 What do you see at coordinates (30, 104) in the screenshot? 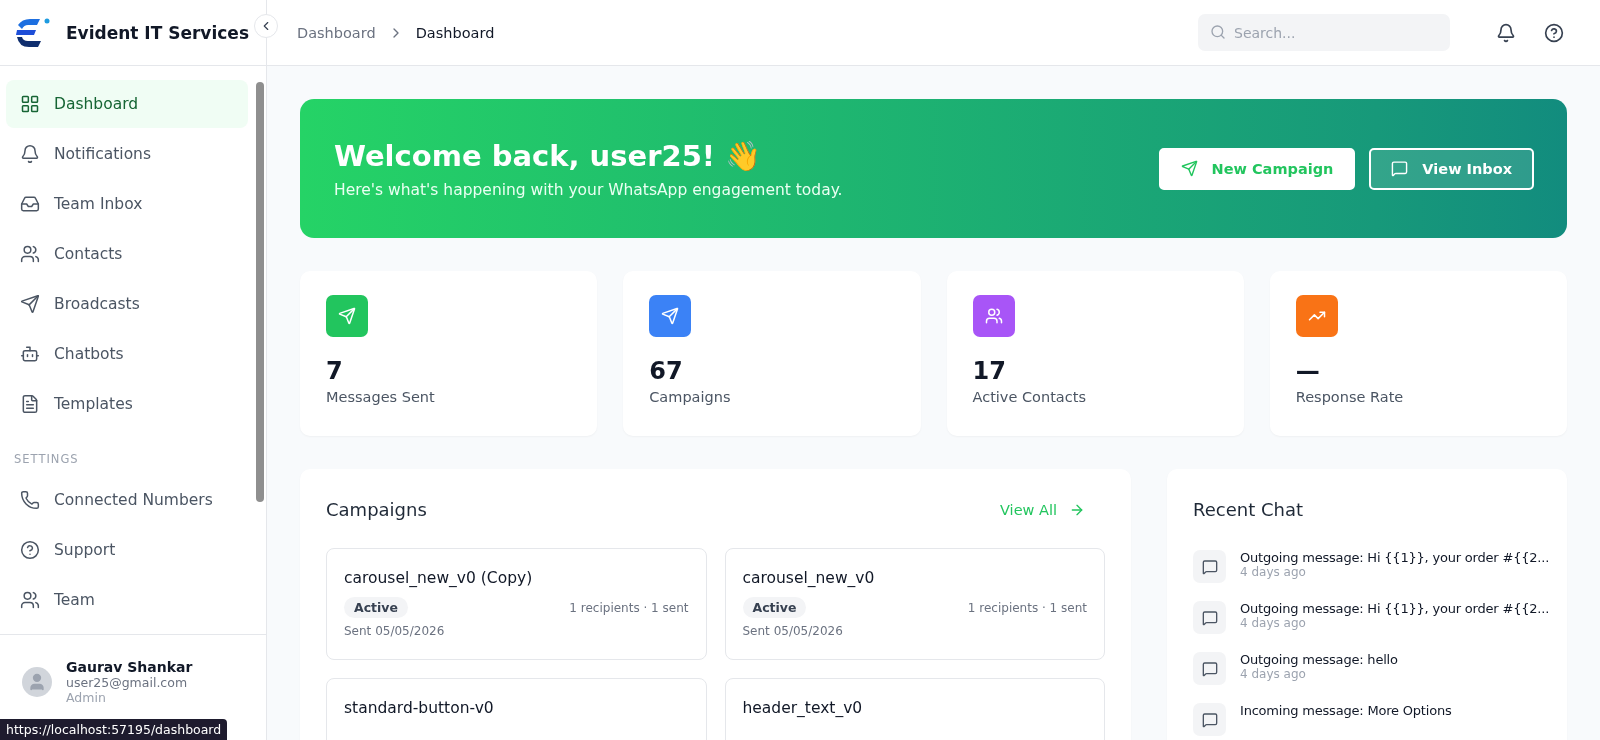
I see `grid-icon` at bounding box center [30, 104].